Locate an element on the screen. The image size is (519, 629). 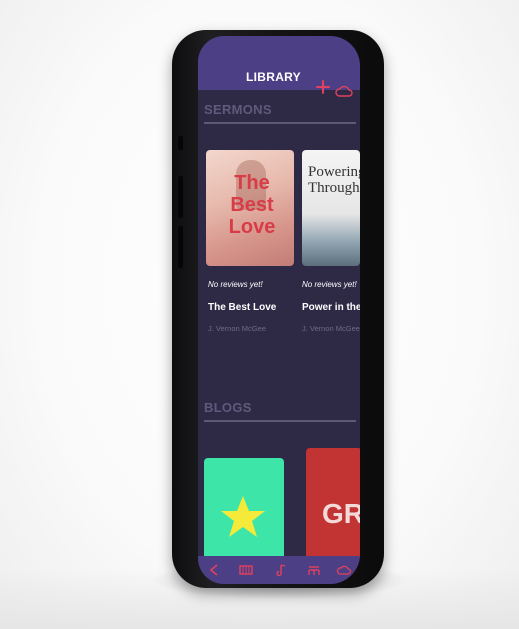
library-icon is located at coordinates (246, 570).